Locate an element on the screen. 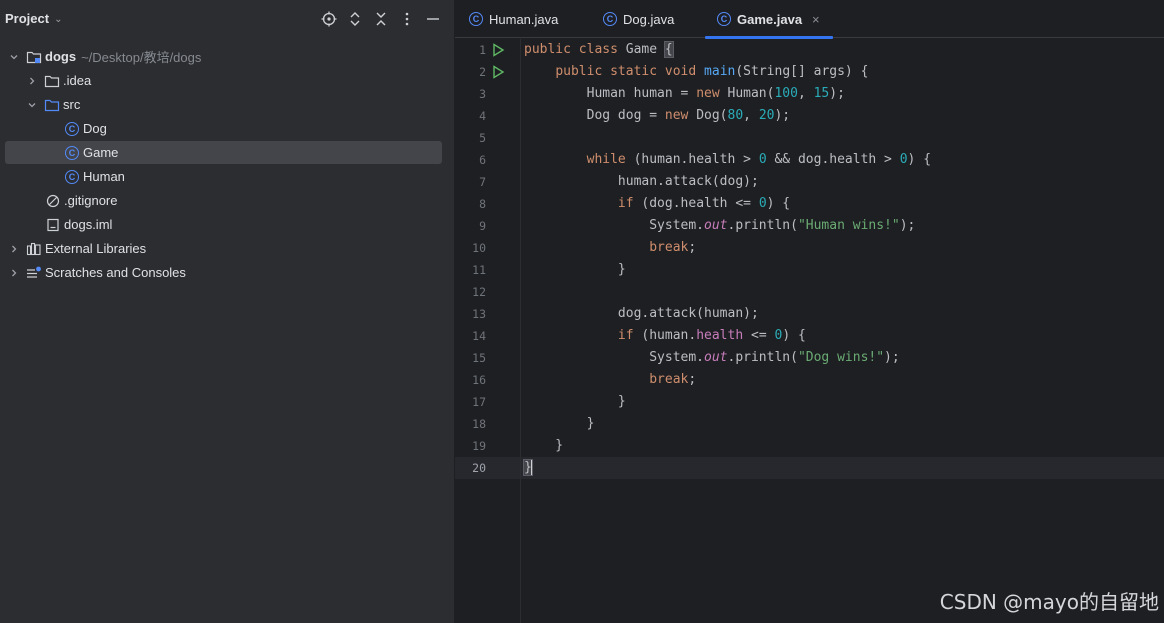  line-number: 17 is located at coordinates (479, 402).